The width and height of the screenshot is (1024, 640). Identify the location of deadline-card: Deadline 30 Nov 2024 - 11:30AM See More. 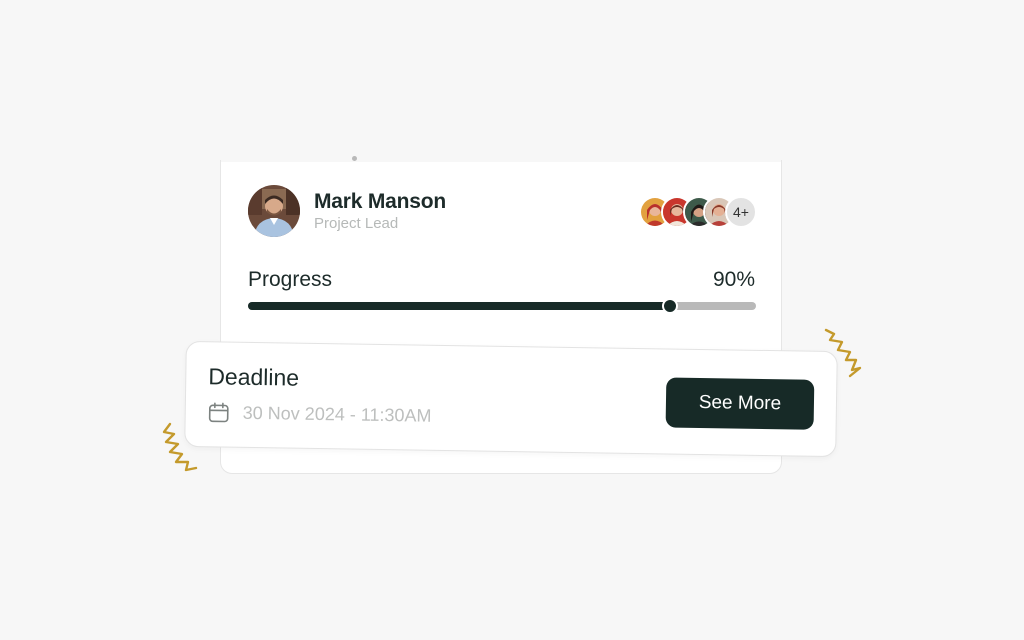
(511, 399).